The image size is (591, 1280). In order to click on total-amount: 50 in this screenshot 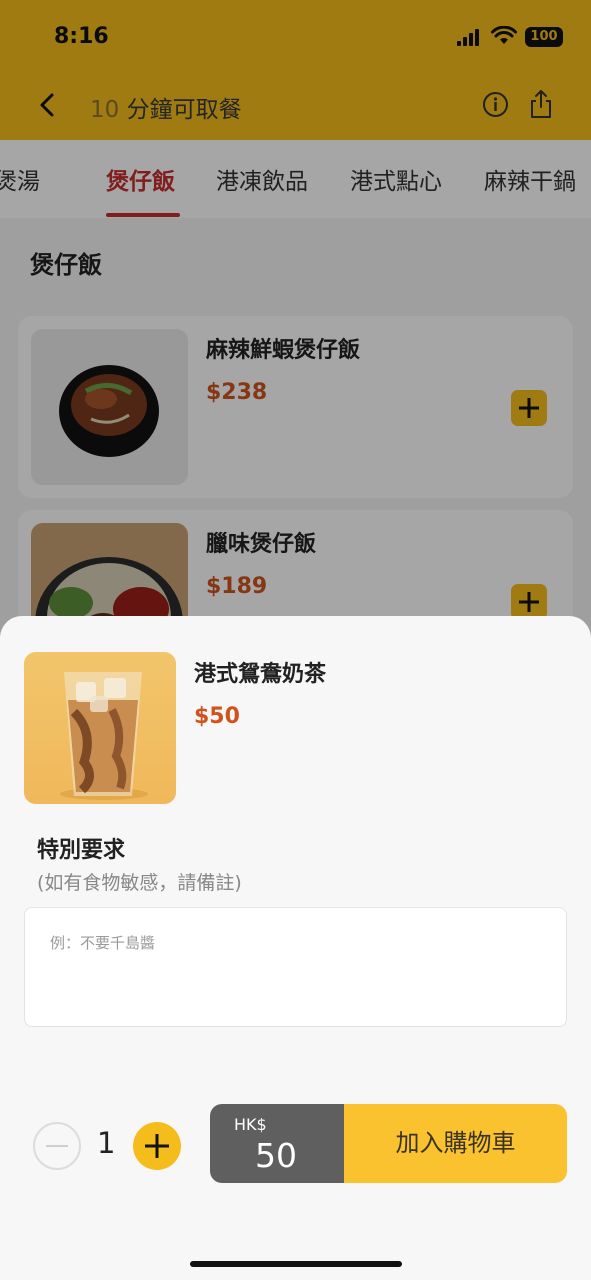, I will do `click(276, 1155)`.